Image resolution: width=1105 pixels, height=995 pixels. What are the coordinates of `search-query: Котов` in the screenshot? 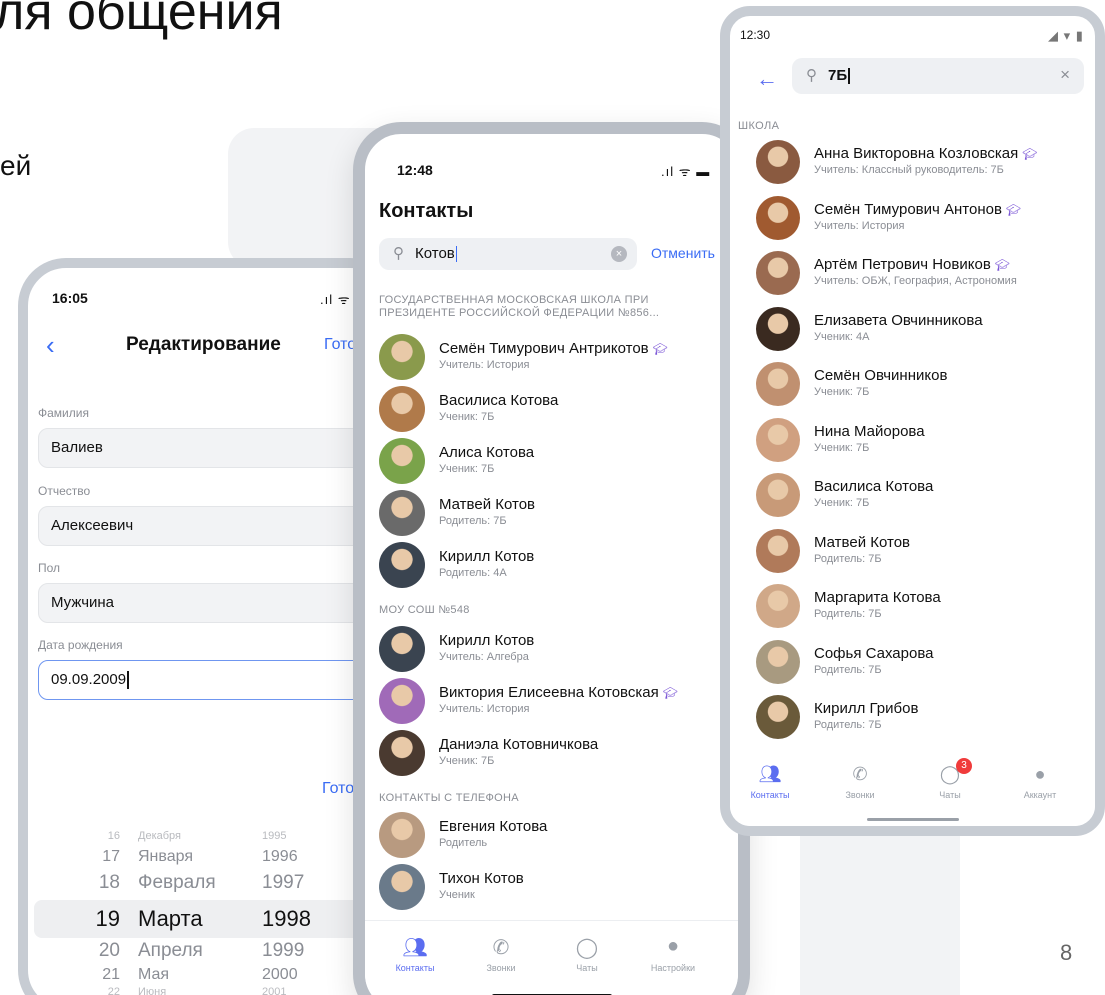 It's located at (436, 254).